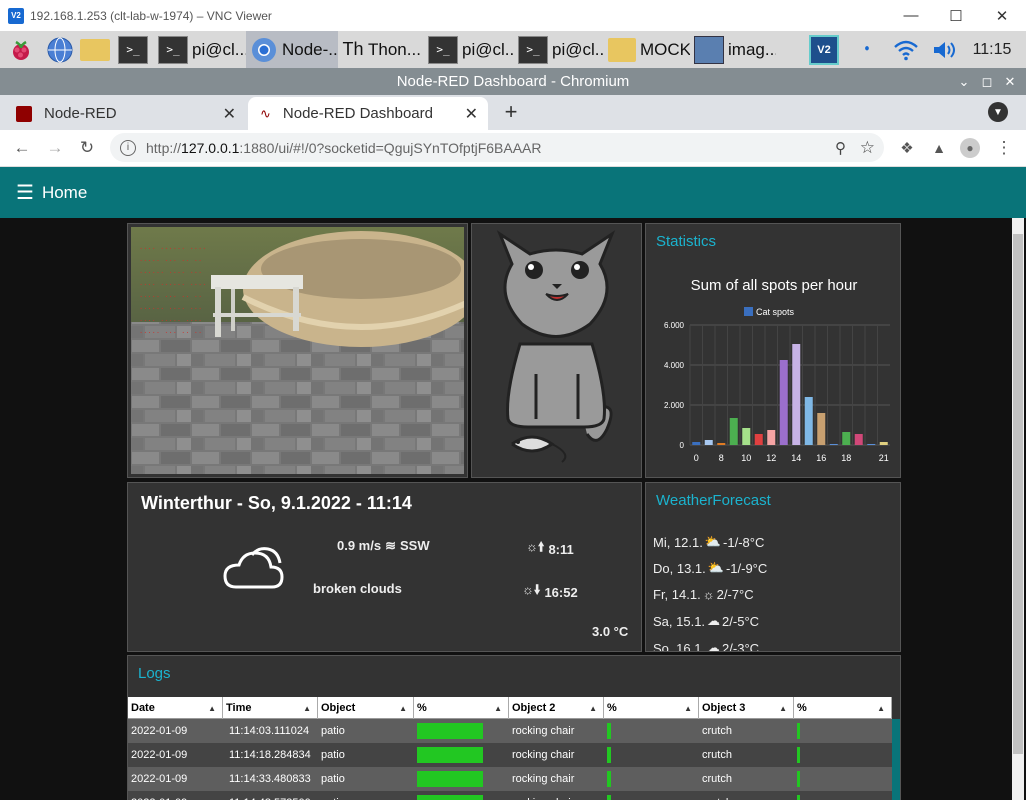 The width and height of the screenshot is (1026, 800). I want to click on bluetooth-icon: ᛫, so click(867, 49).